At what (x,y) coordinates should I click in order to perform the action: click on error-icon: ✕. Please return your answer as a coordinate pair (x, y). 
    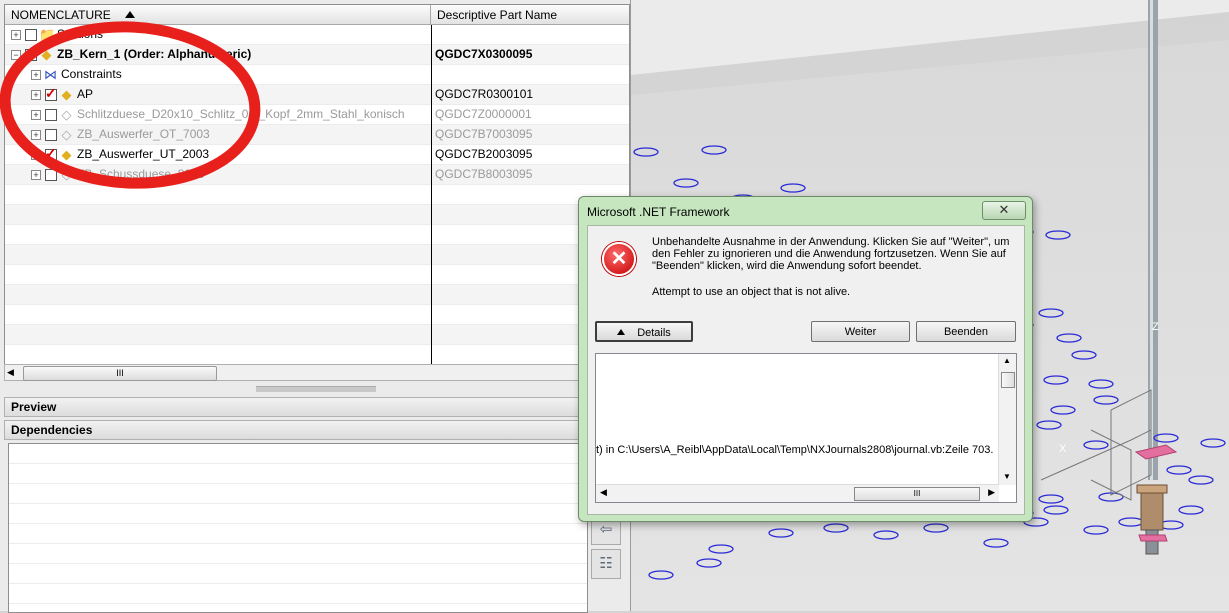
    Looking at the image, I should click on (619, 259).